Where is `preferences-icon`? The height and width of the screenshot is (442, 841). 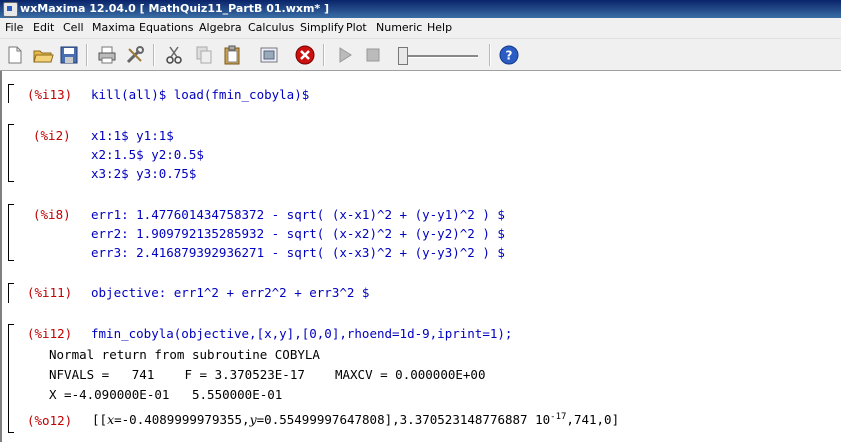 preferences-icon is located at coordinates (135, 55).